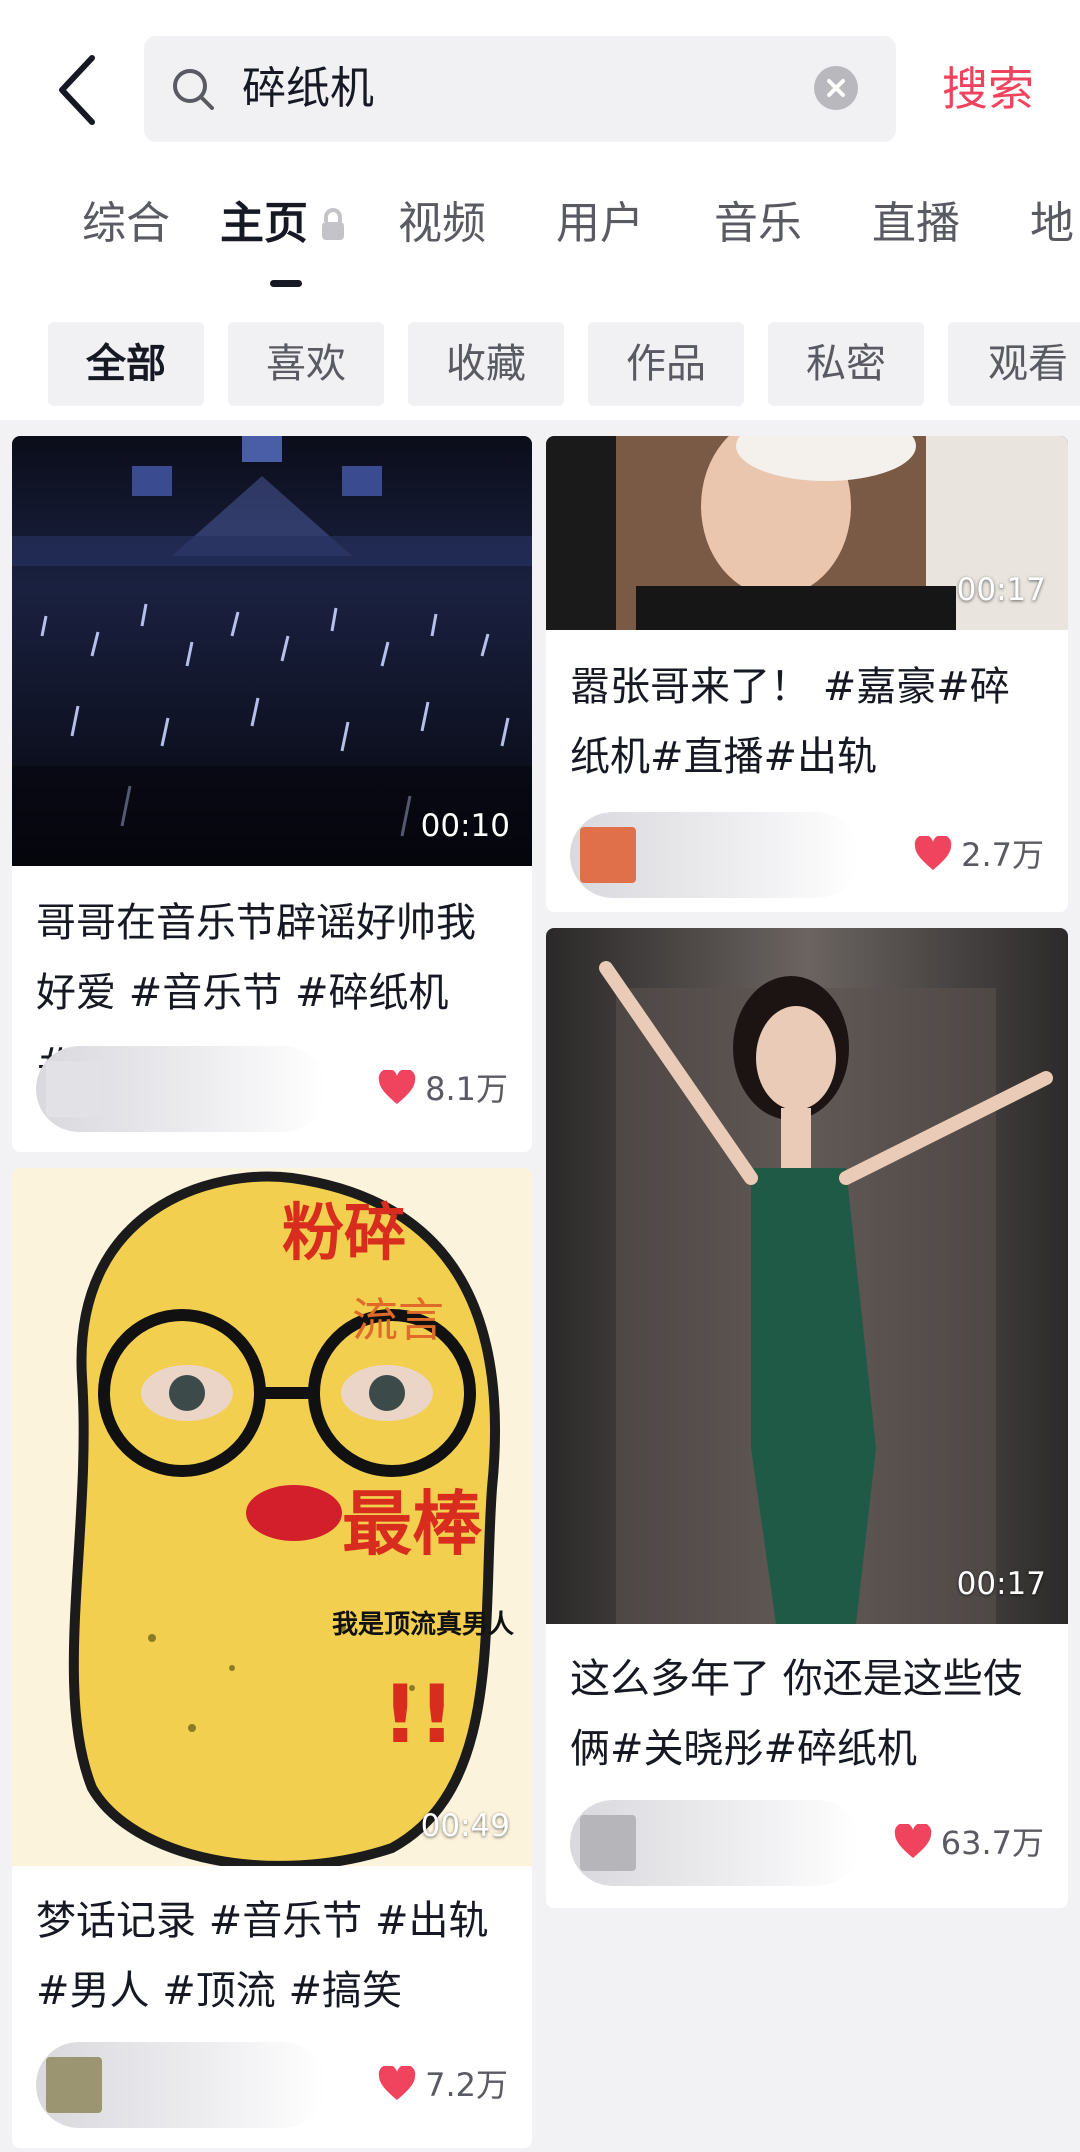 The image size is (1080, 2152). Describe the element at coordinates (126, 224) in the screenshot. I see `tab-general: 综合` at that location.